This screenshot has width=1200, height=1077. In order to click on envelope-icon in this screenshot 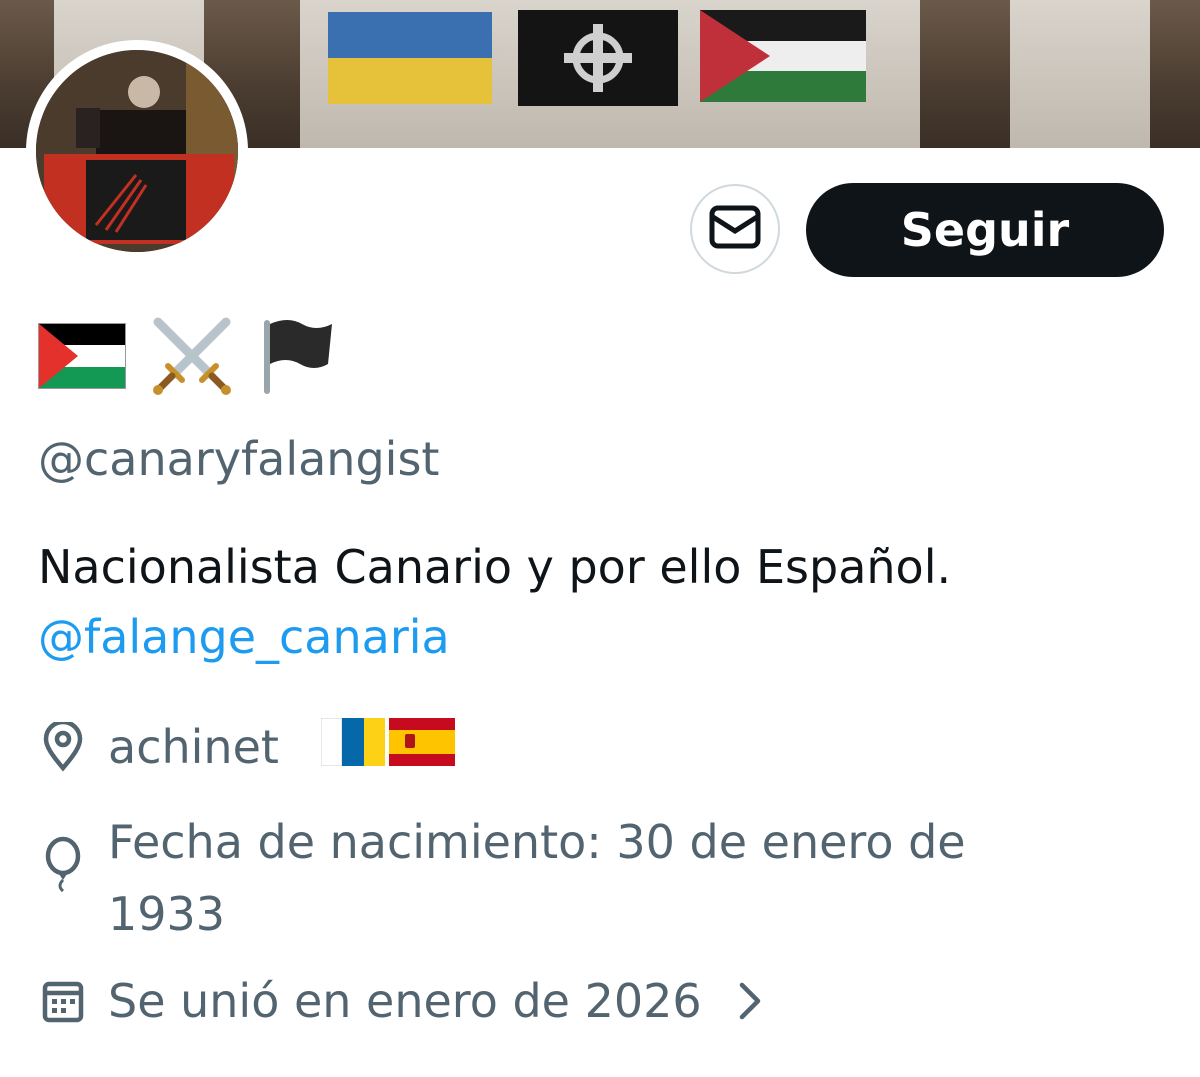, I will do `click(735, 229)`.